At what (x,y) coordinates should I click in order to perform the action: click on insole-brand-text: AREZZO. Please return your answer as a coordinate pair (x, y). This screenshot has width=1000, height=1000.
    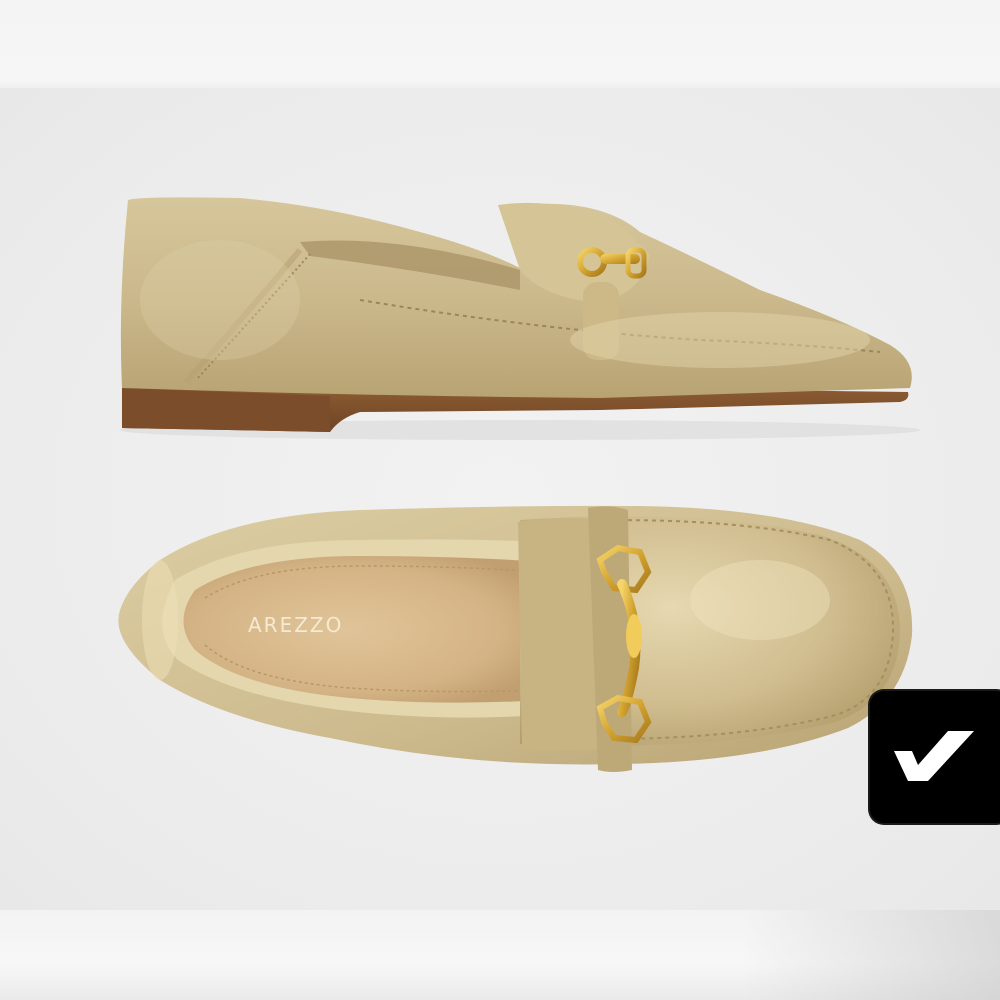
    Looking at the image, I should click on (295, 625).